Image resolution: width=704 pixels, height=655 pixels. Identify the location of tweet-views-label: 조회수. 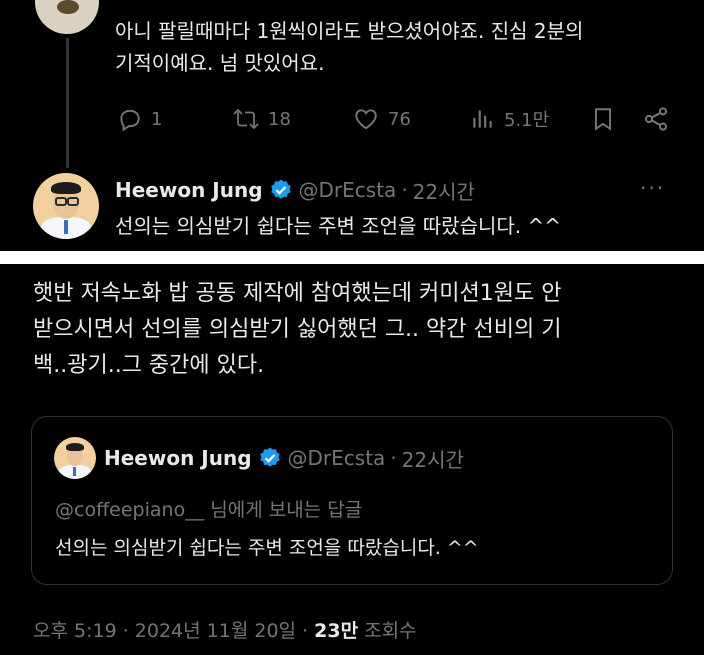
(387, 631).